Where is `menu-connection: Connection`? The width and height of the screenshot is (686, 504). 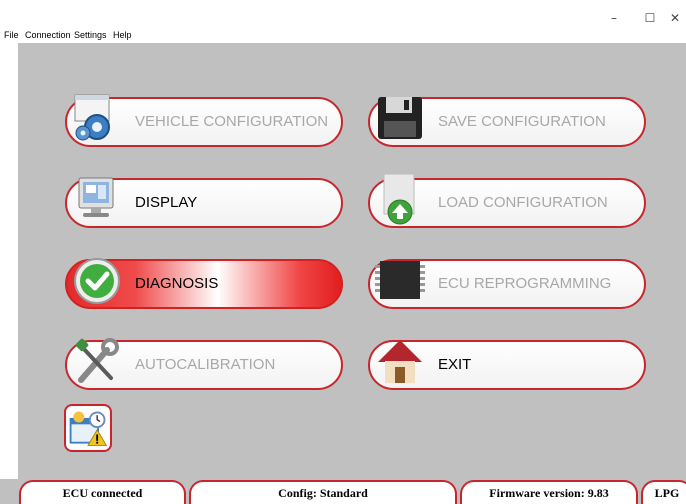 menu-connection: Connection is located at coordinates (48, 35).